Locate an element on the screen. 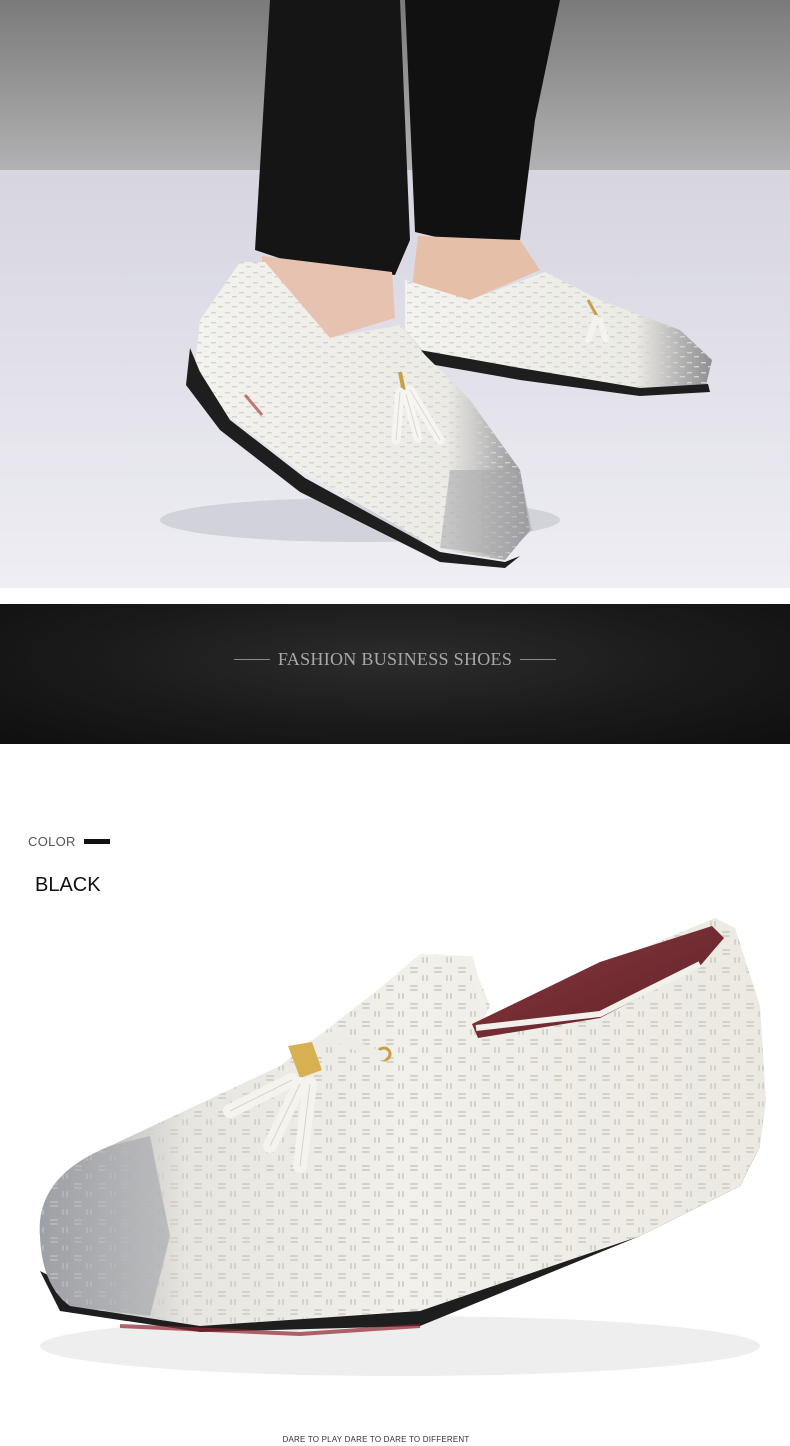  banner-title-group: FASHION BUSINESS SHOES is located at coordinates (395, 659).